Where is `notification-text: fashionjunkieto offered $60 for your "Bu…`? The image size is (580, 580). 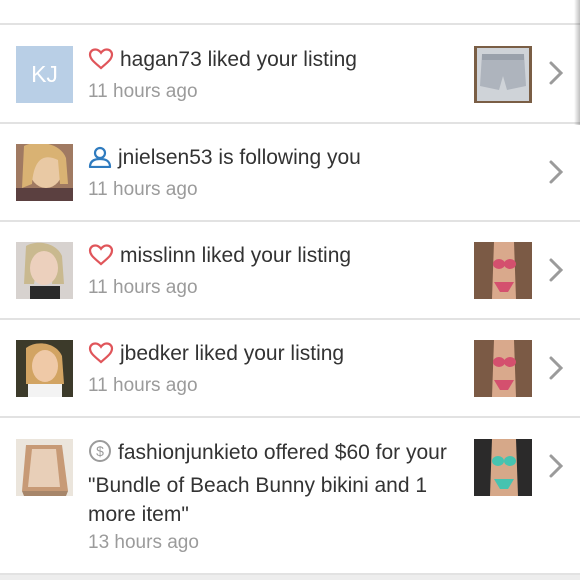 notification-text: fashionjunkieto offered $60 for your "Bu… is located at coordinates (267, 483).